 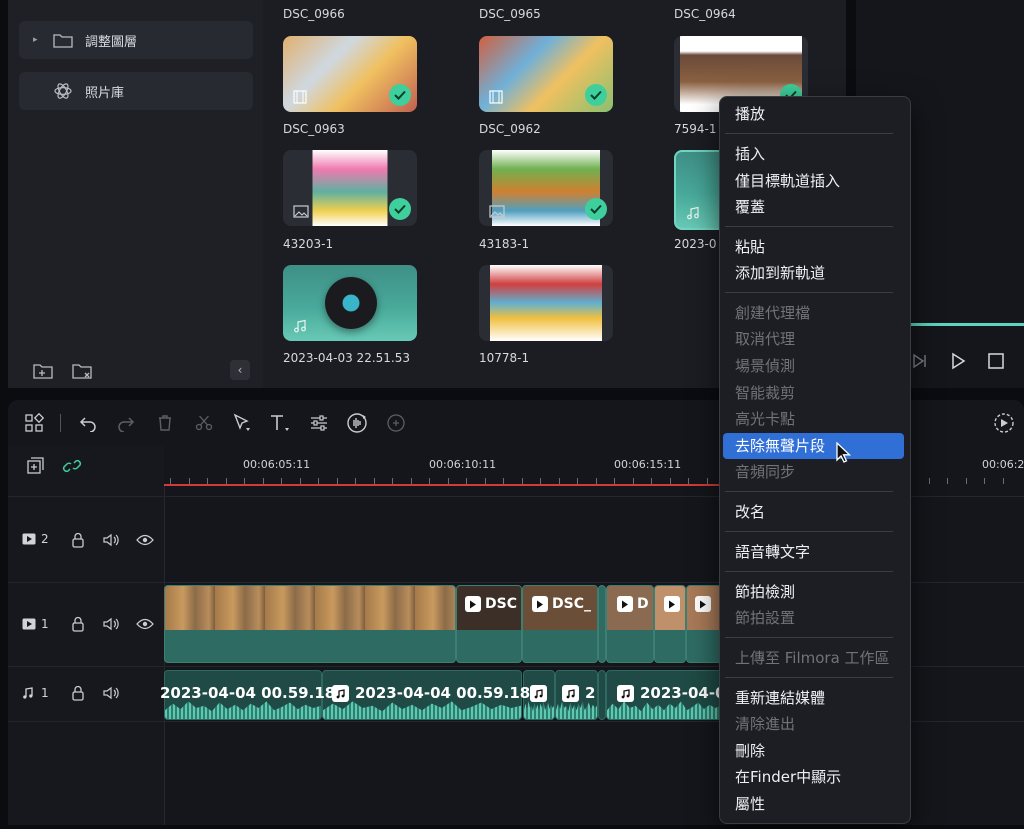 What do you see at coordinates (750, 751) in the screenshot?
I see `menu-item-delete: 刪除` at bounding box center [750, 751].